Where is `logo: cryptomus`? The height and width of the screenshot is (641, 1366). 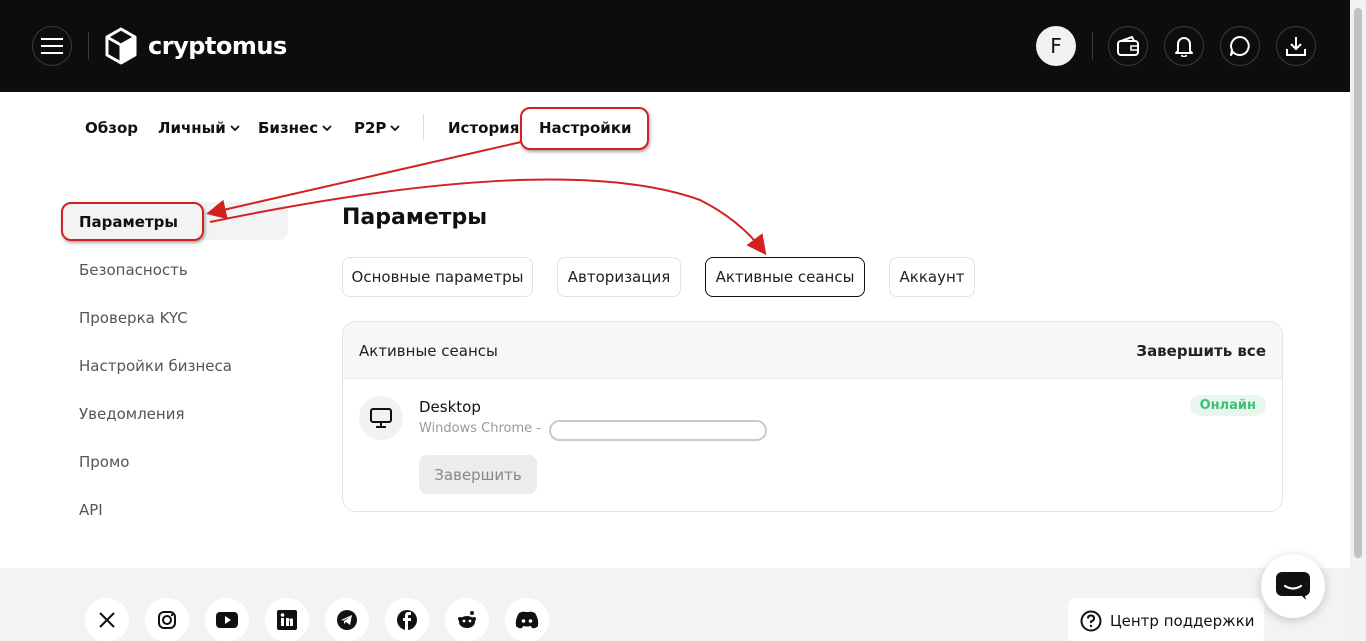
logo: cryptomus is located at coordinates (195, 46).